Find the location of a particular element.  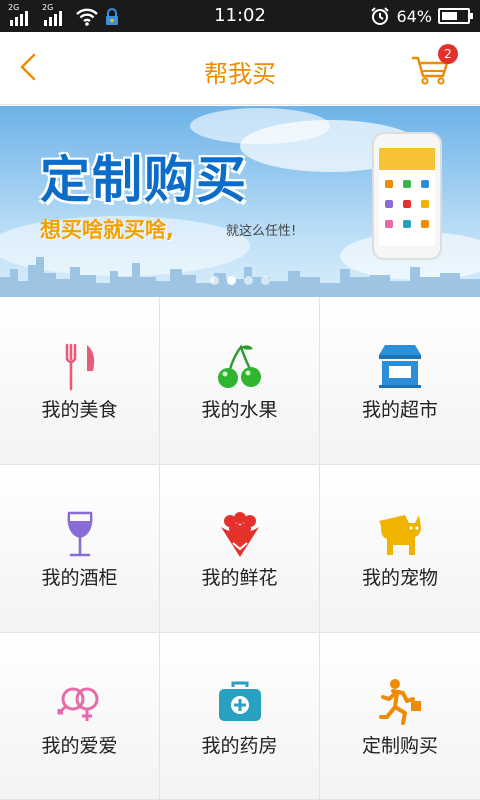

status-bar: 2G 2G 11:02 64% is located at coordinates (240, 16).